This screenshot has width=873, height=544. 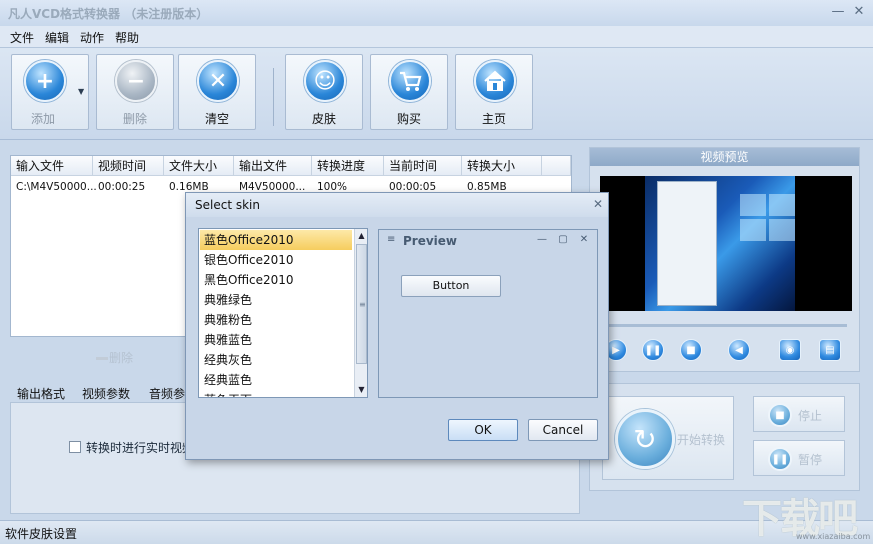 What do you see at coordinates (199, 166) in the screenshot?
I see `column-header-file-size: 文件大小` at bounding box center [199, 166].